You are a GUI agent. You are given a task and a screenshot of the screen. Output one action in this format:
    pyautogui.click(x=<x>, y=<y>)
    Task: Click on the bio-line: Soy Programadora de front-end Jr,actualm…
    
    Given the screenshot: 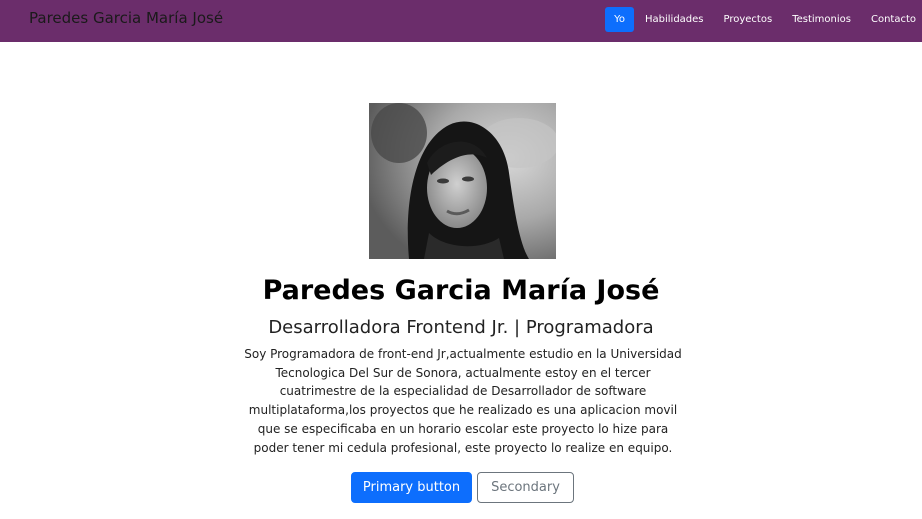 What is the action you would take?
    pyautogui.click(x=463, y=354)
    